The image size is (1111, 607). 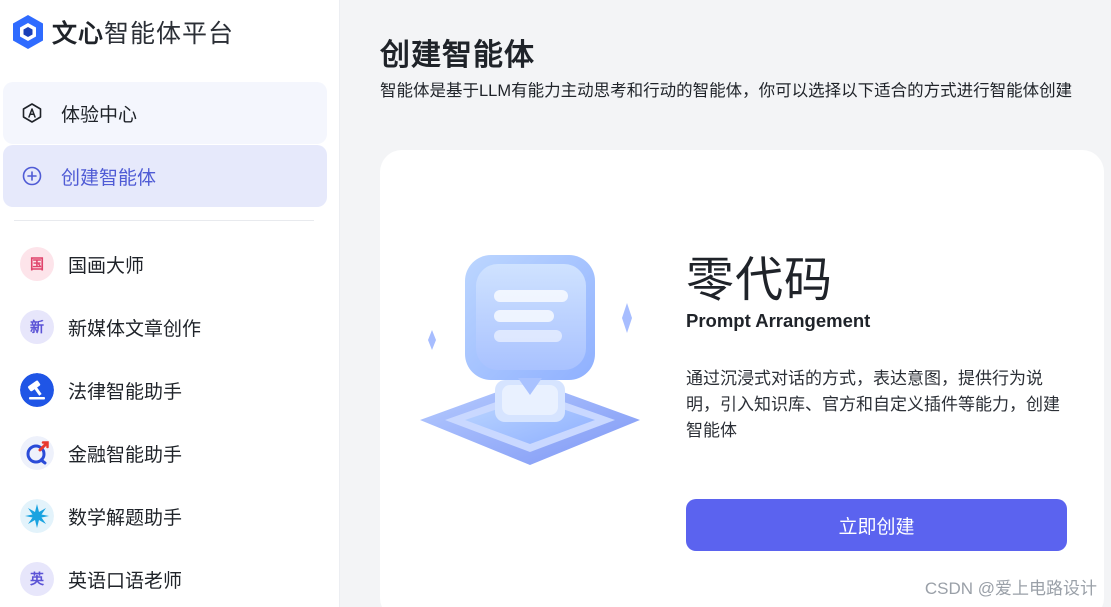 What do you see at coordinates (169, 34) in the screenshot?
I see `logo-product: 智能体平台` at bounding box center [169, 34].